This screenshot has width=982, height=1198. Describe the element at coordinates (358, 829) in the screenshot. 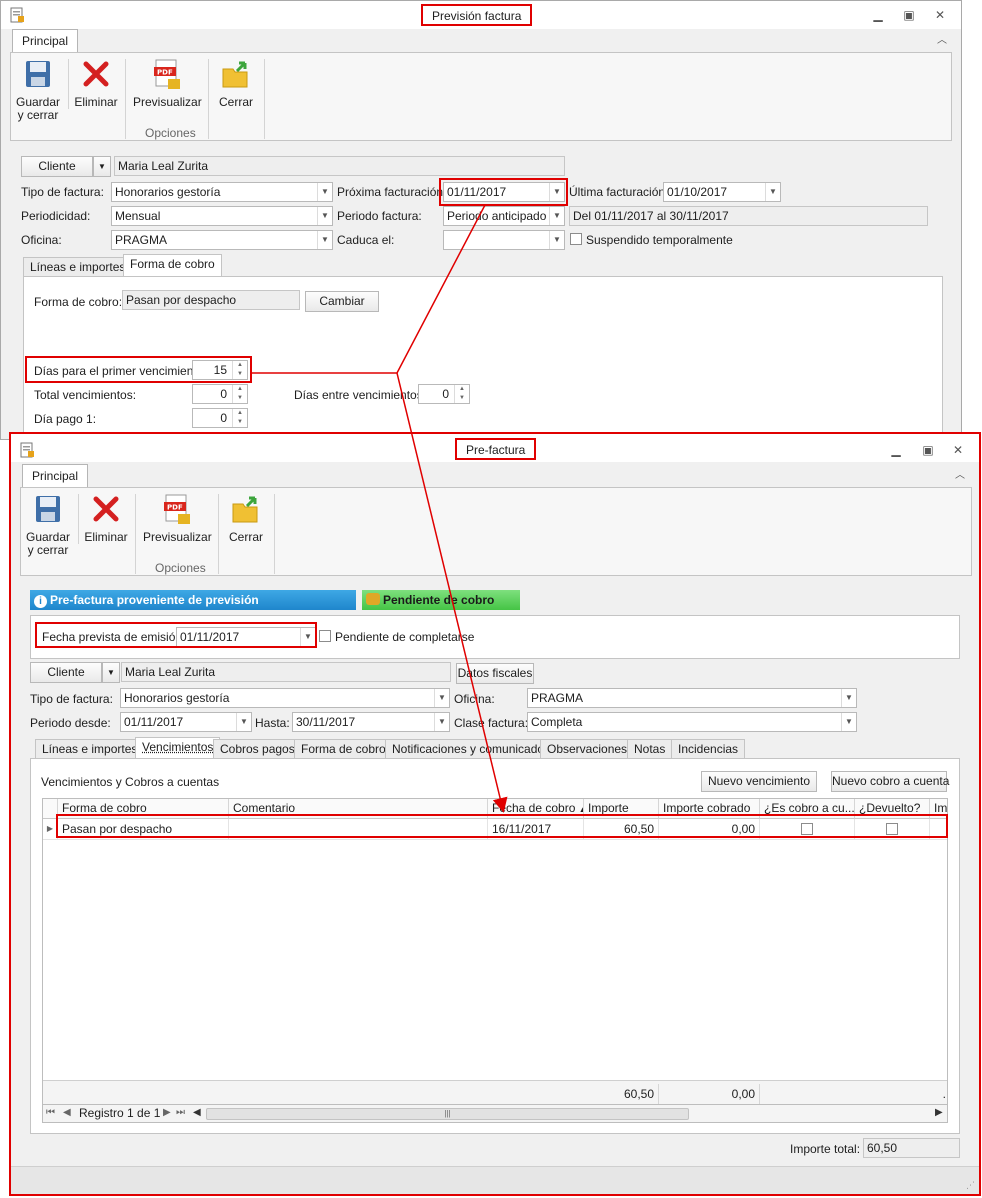

I see `cell-comentario` at that location.